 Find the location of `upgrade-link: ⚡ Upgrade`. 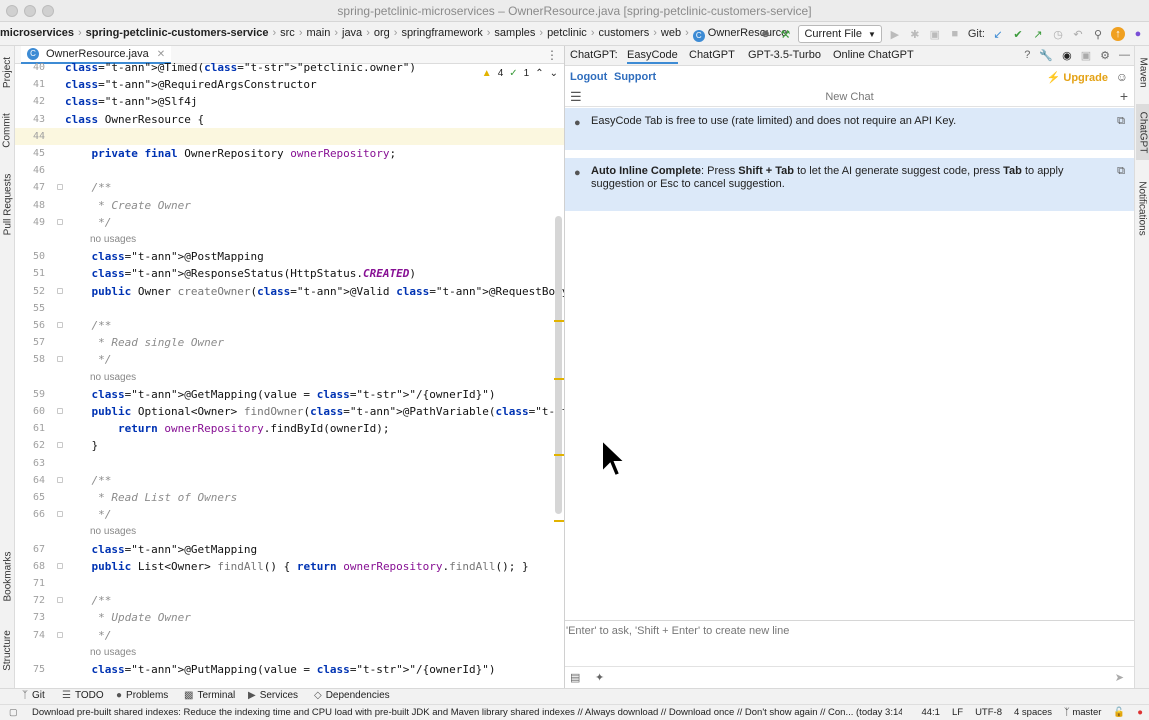

upgrade-link: ⚡ Upgrade is located at coordinates (1077, 77).